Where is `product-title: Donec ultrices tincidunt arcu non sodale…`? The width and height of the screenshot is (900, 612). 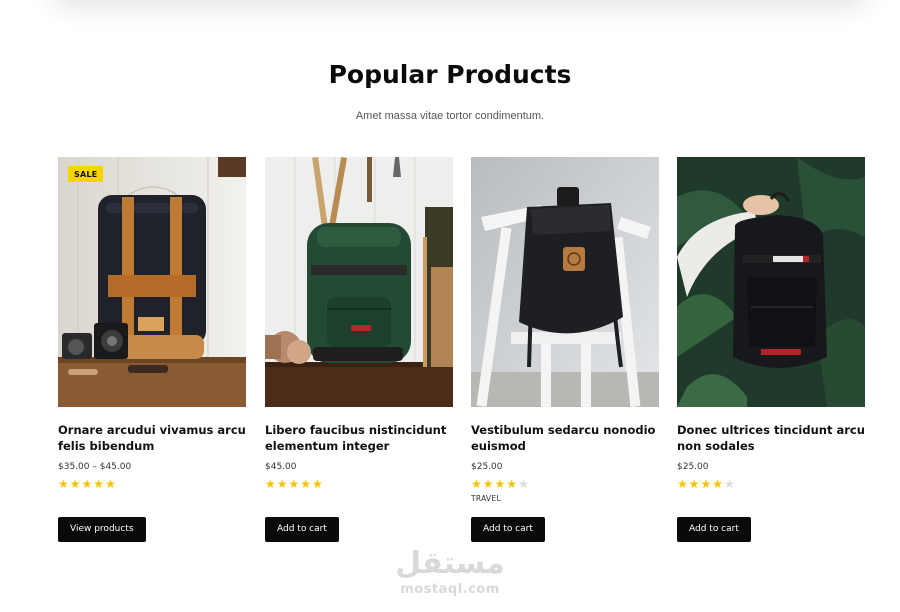
product-title: Donec ultrices tincidunt arcu non sodale… is located at coordinates (771, 439).